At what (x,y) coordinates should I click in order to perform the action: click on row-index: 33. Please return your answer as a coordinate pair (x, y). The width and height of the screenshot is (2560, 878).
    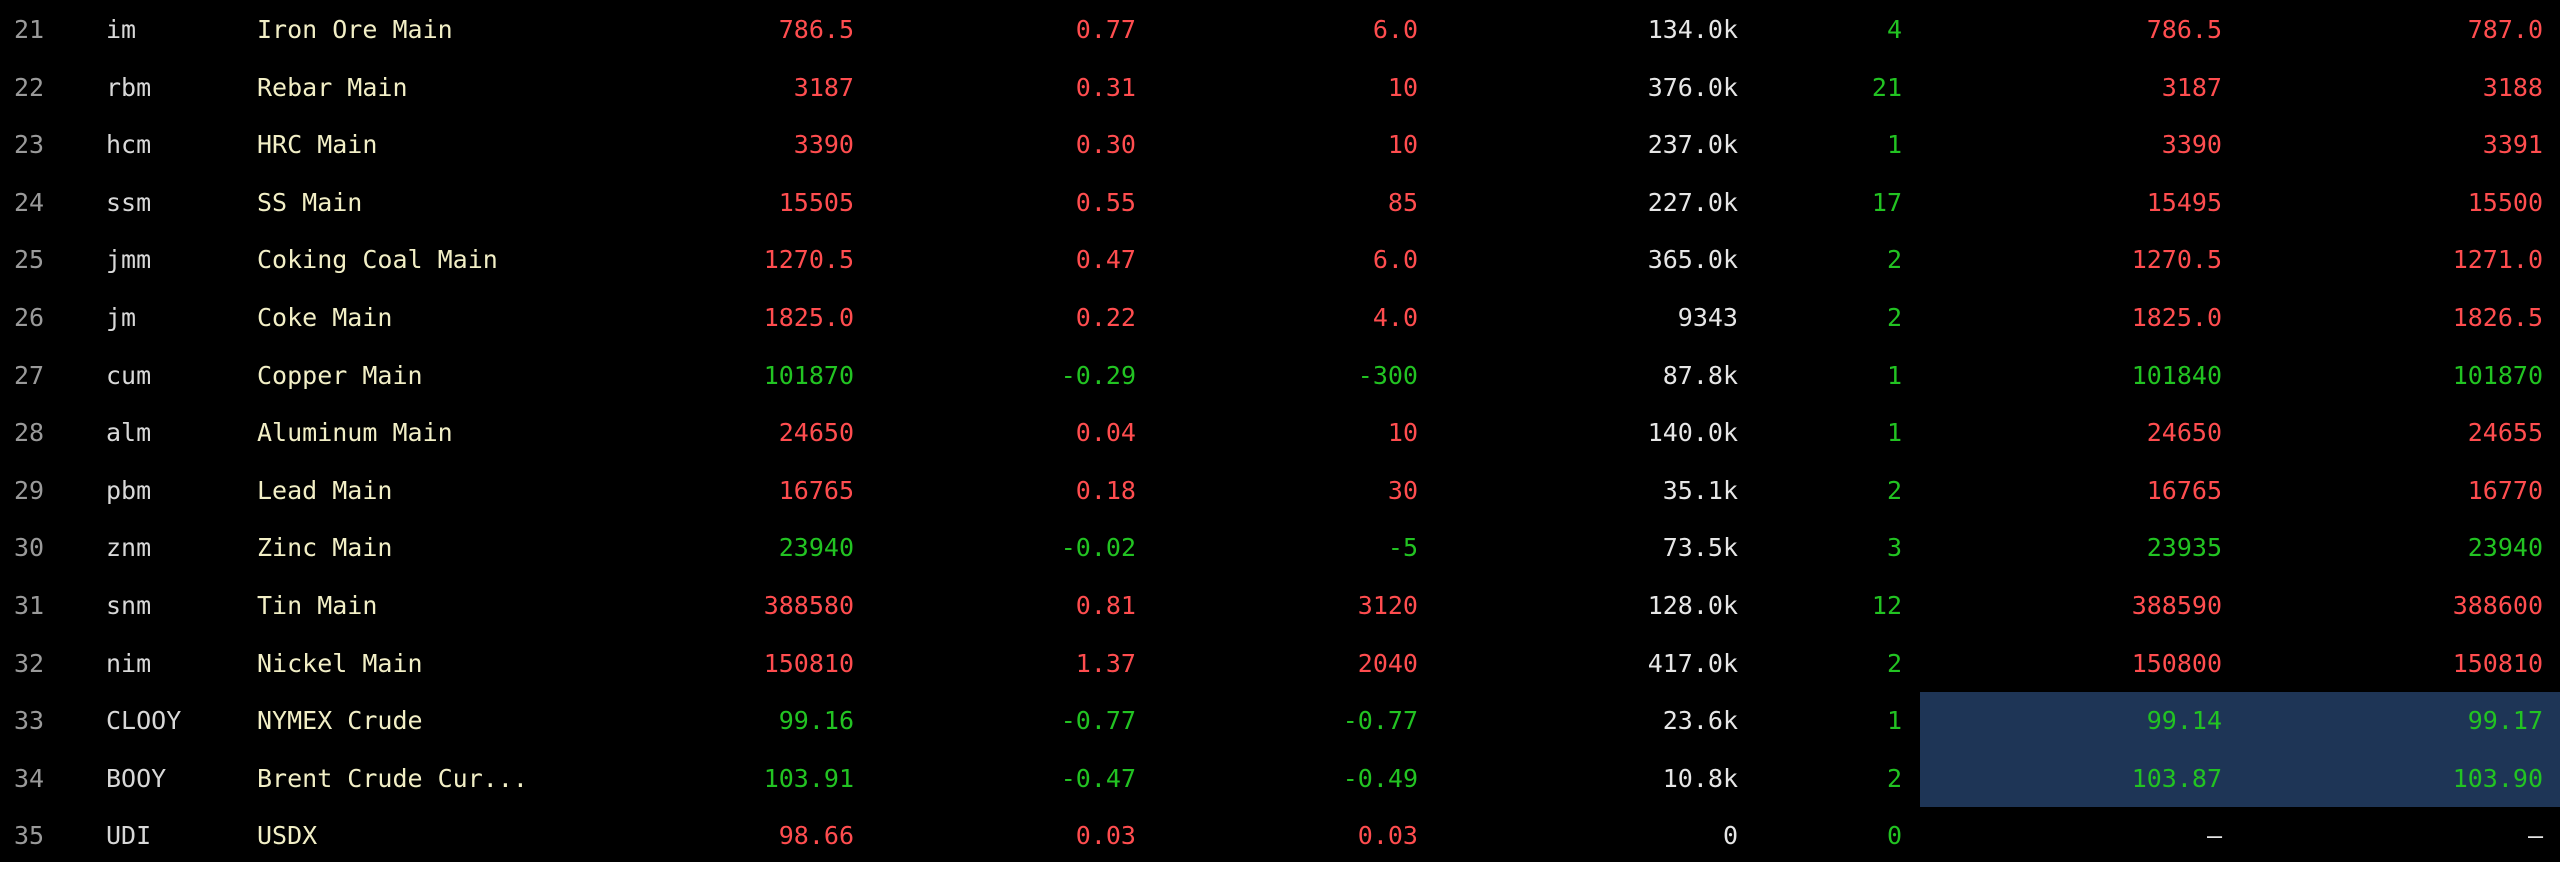
    Looking at the image, I should click on (29, 721).